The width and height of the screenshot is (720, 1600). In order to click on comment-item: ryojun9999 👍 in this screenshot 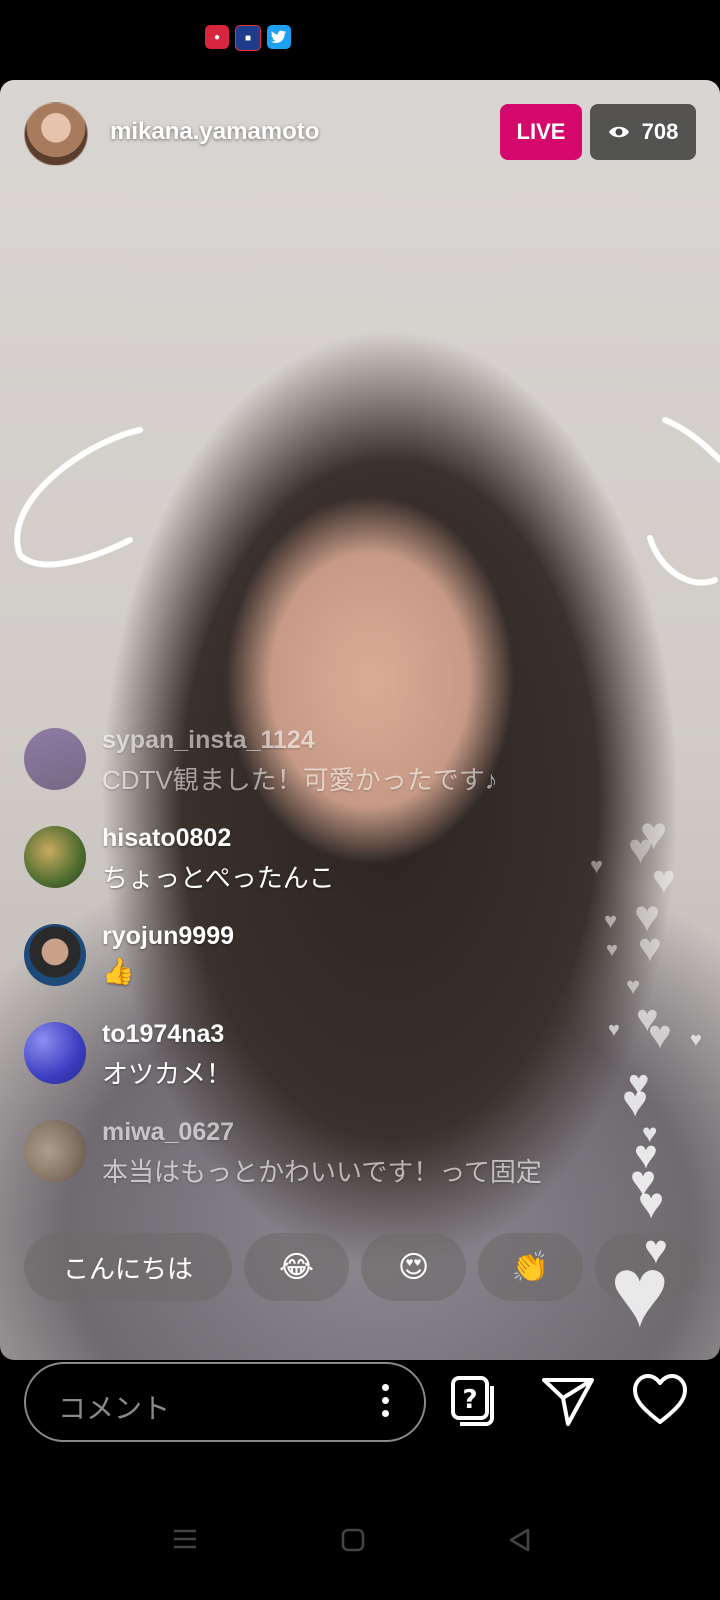, I will do `click(304, 967)`.